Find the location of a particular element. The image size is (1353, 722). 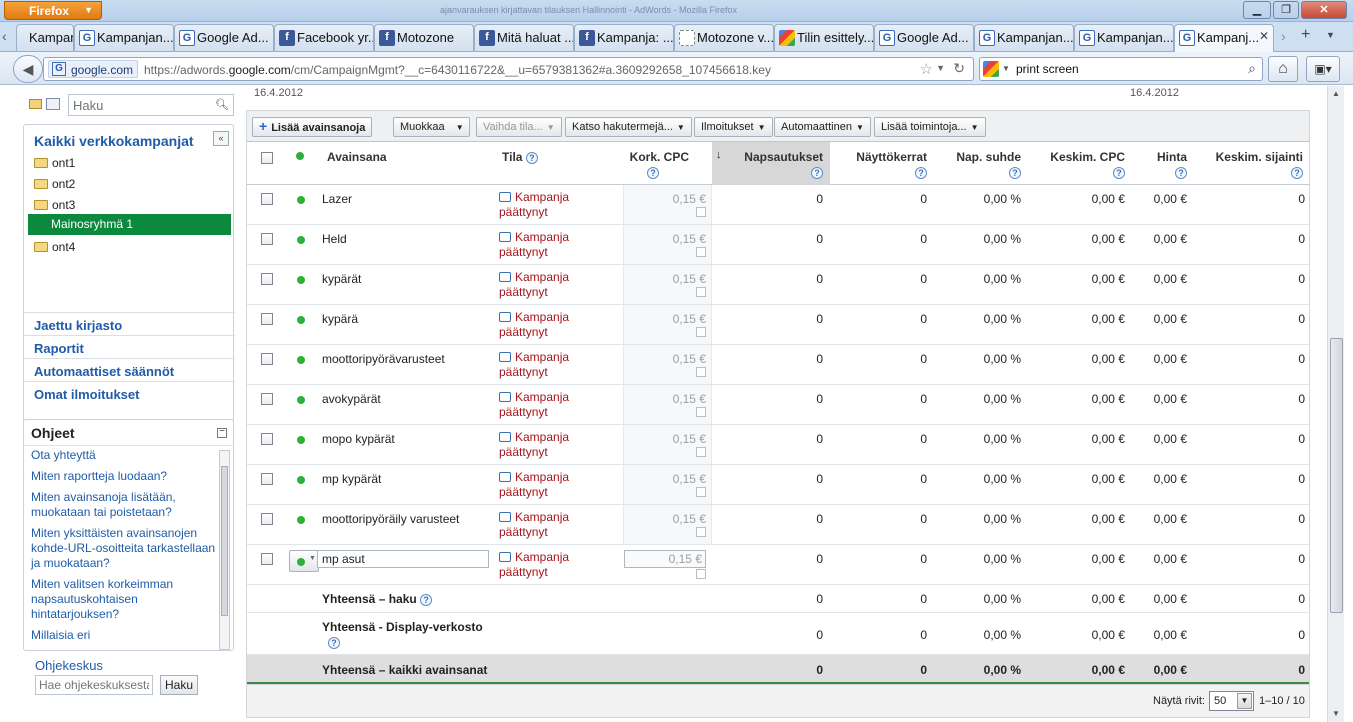

col-keyword: Avainsana is located at coordinates (357, 157).